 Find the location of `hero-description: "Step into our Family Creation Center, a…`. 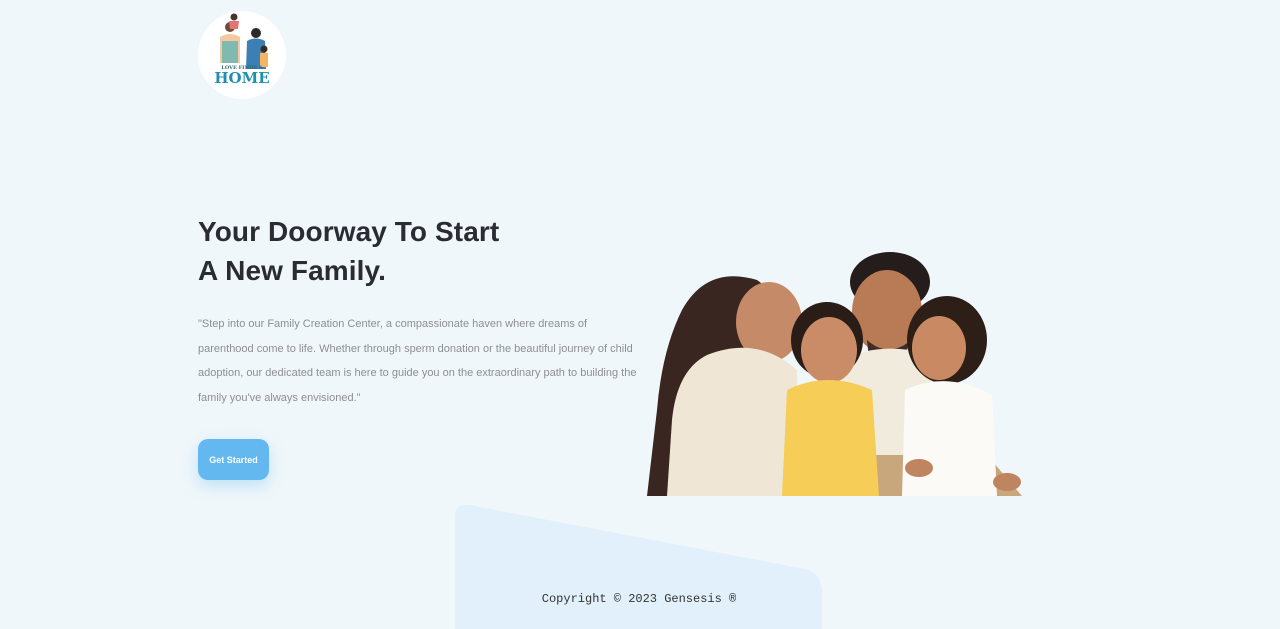

hero-description: "Step into our Family Creation Center, a… is located at coordinates (417, 361).